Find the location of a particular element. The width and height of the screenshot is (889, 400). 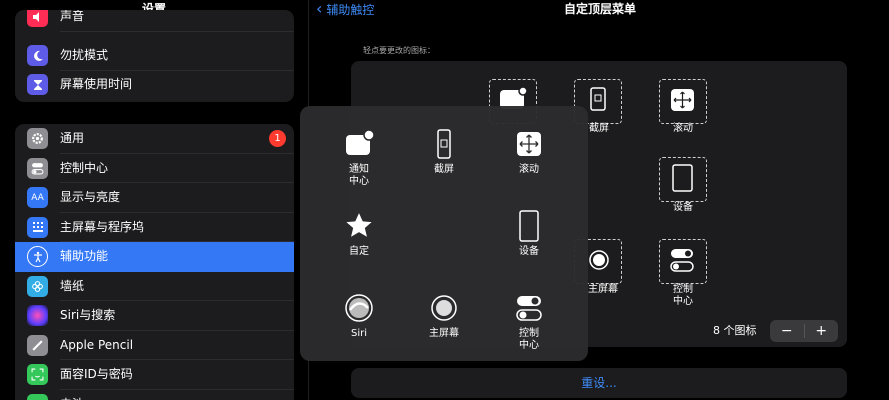

sidebar-item-apple-pencil: Apple Pencil is located at coordinates (154, 345).